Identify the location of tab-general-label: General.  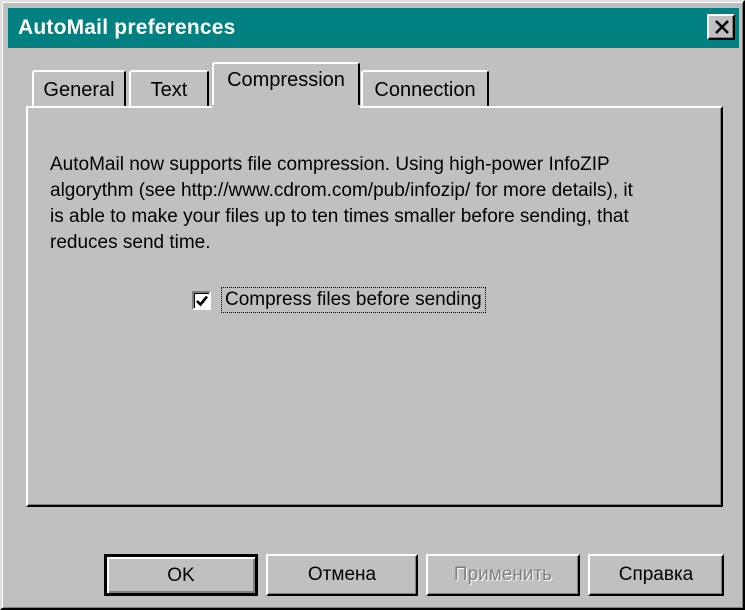
(79, 90).